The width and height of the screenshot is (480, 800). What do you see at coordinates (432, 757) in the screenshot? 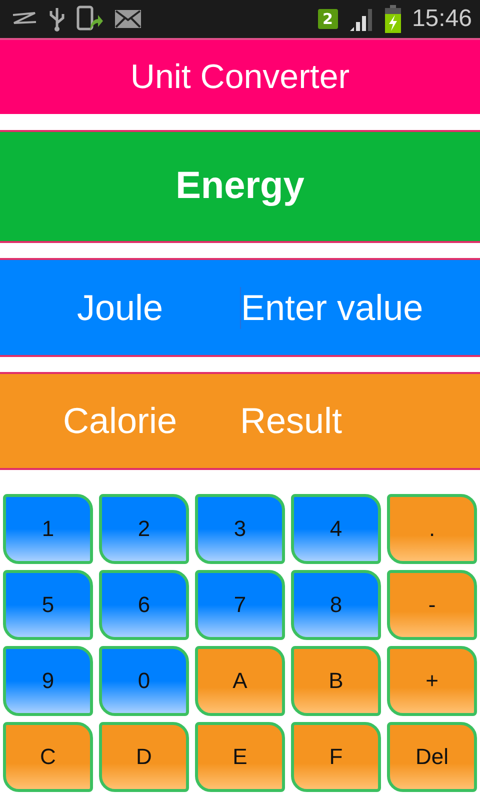
I see `keypad-key: Del` at bounding box center [432, 757].